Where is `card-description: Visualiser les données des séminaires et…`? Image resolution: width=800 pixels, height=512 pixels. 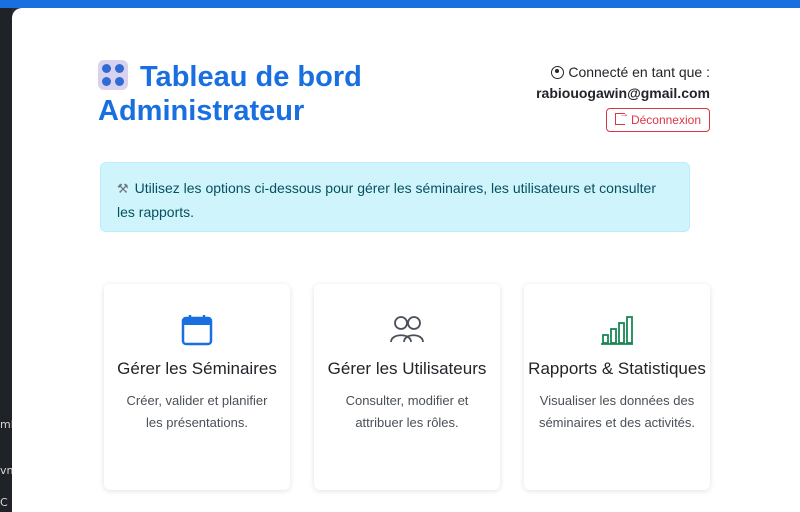 card-description: Visualiser les données des séminaires et… is located at coordinates (617, 411).